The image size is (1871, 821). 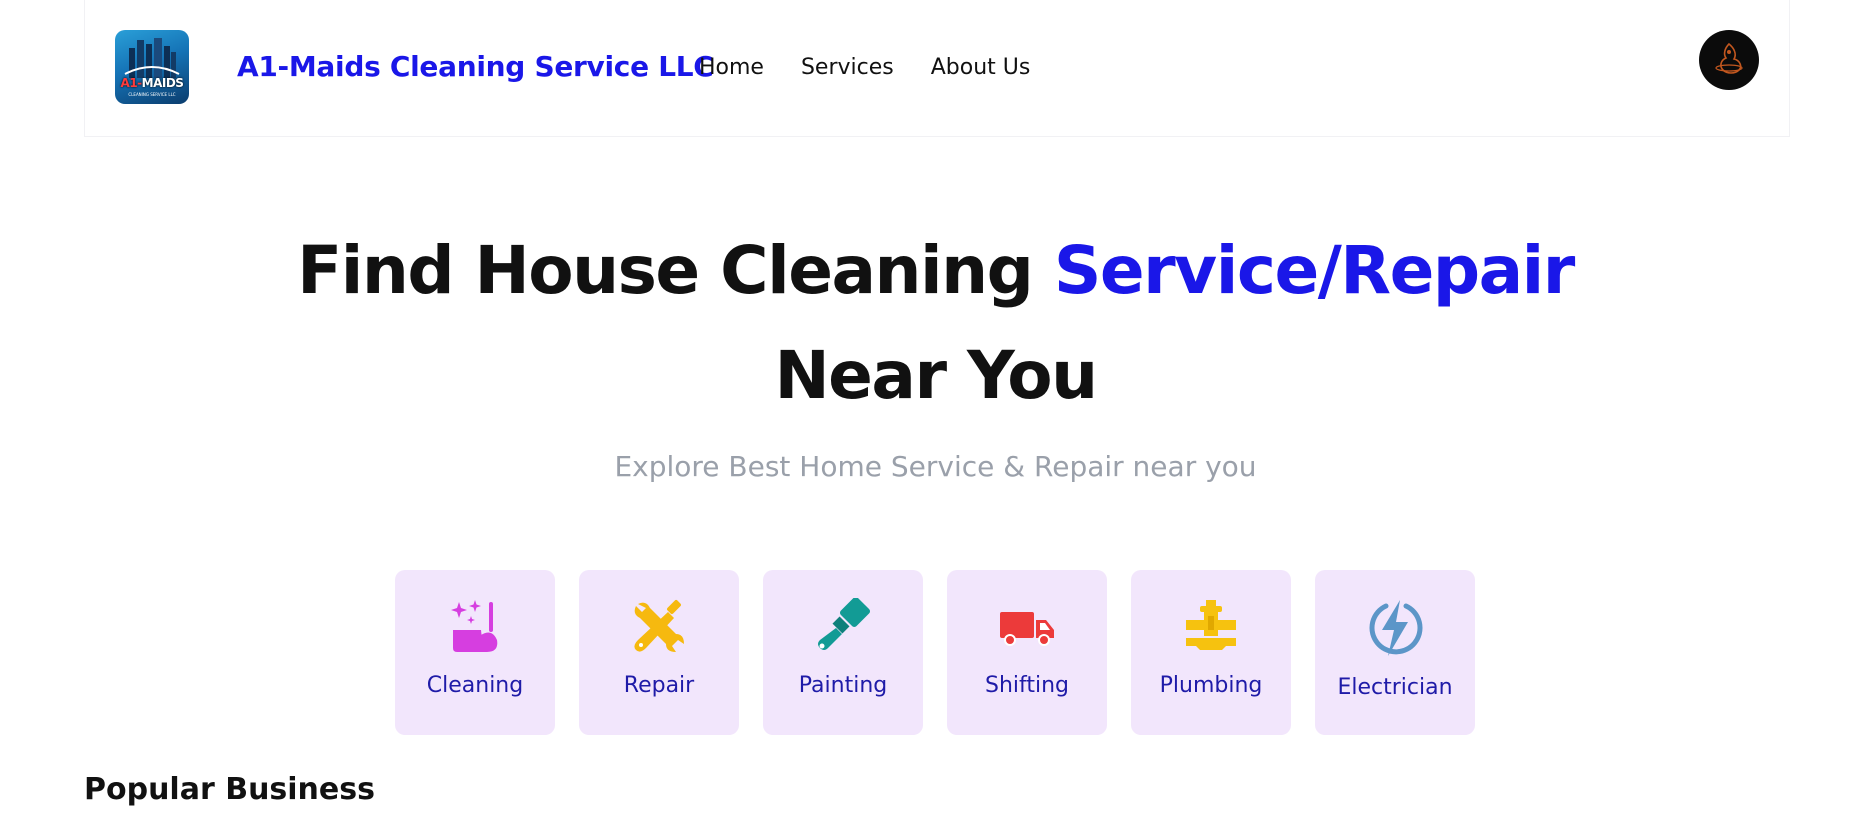 I want to click on category-repair: Repair, so click(x=659, y=652).